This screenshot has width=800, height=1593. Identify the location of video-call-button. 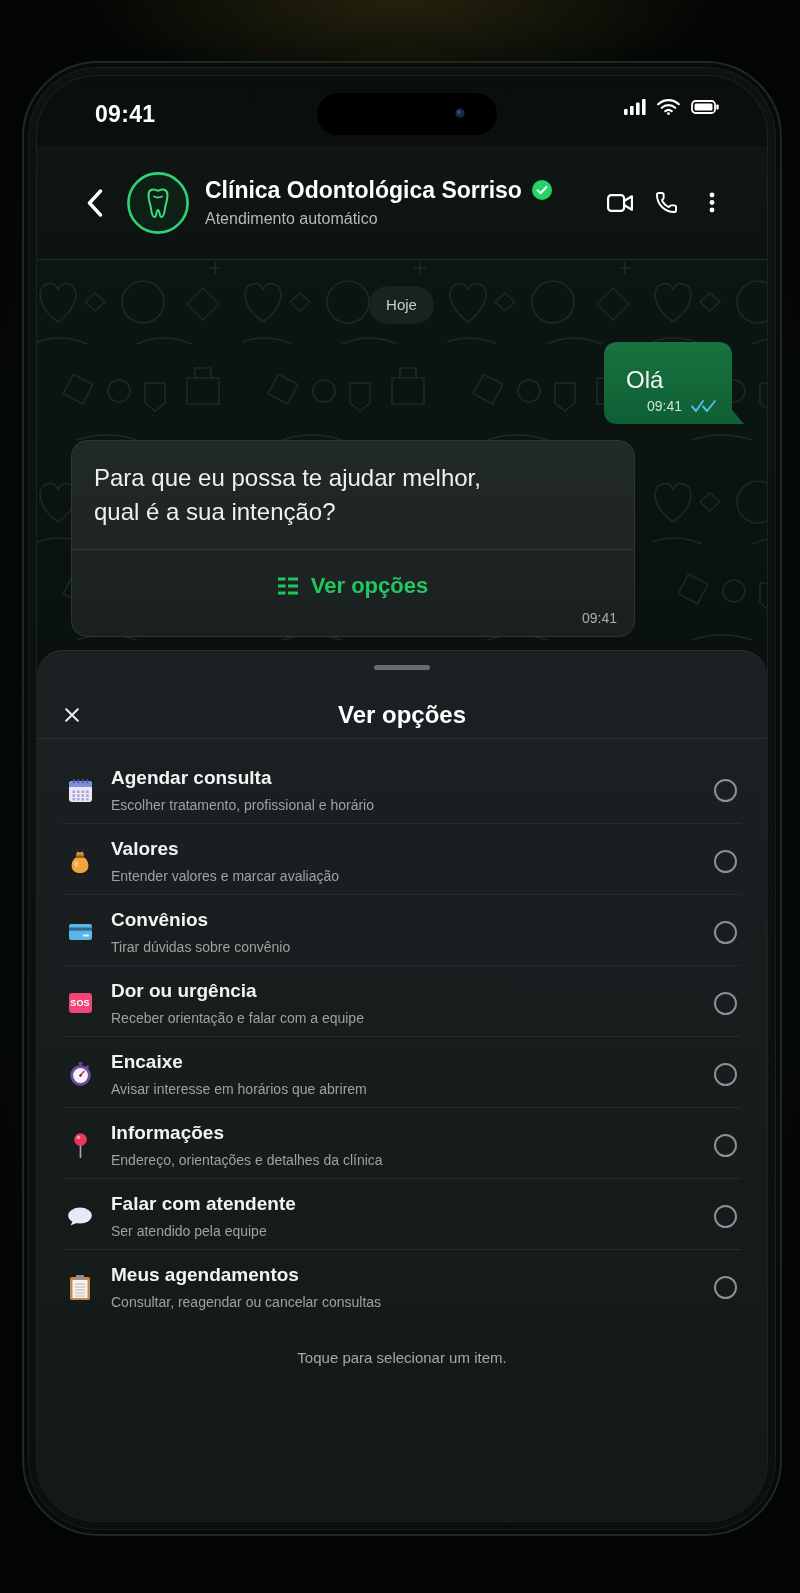
(620, 202).